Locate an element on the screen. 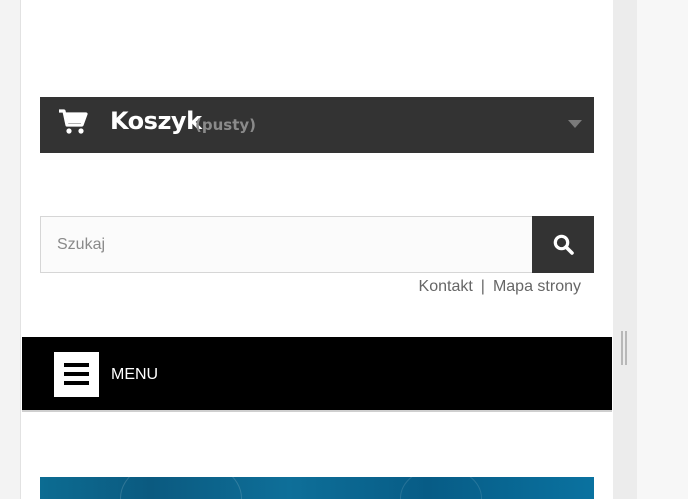  chevron-down-icon is located at coordinates (575, 124).